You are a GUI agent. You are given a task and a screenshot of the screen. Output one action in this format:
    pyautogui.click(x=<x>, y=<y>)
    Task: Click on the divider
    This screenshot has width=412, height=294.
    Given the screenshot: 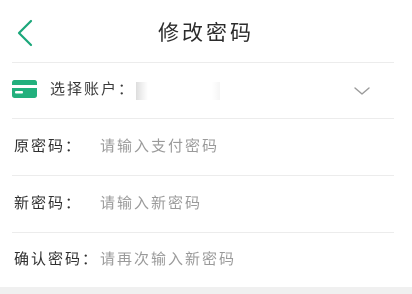 What is the action you would take?
    pyautogui.click(x=203, y=62)
    